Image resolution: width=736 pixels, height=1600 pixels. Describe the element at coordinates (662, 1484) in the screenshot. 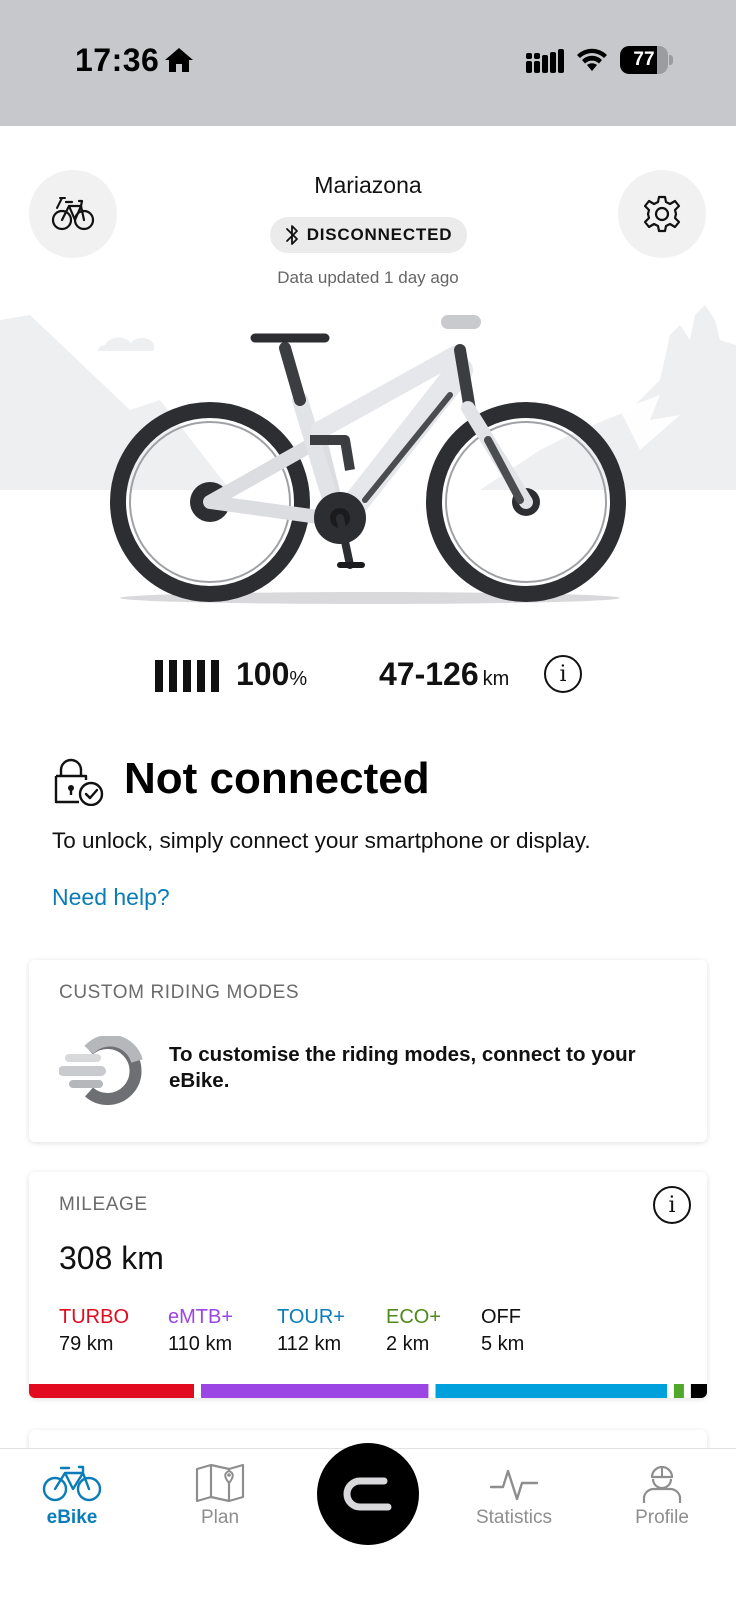

I see `profile-icon` at that location.